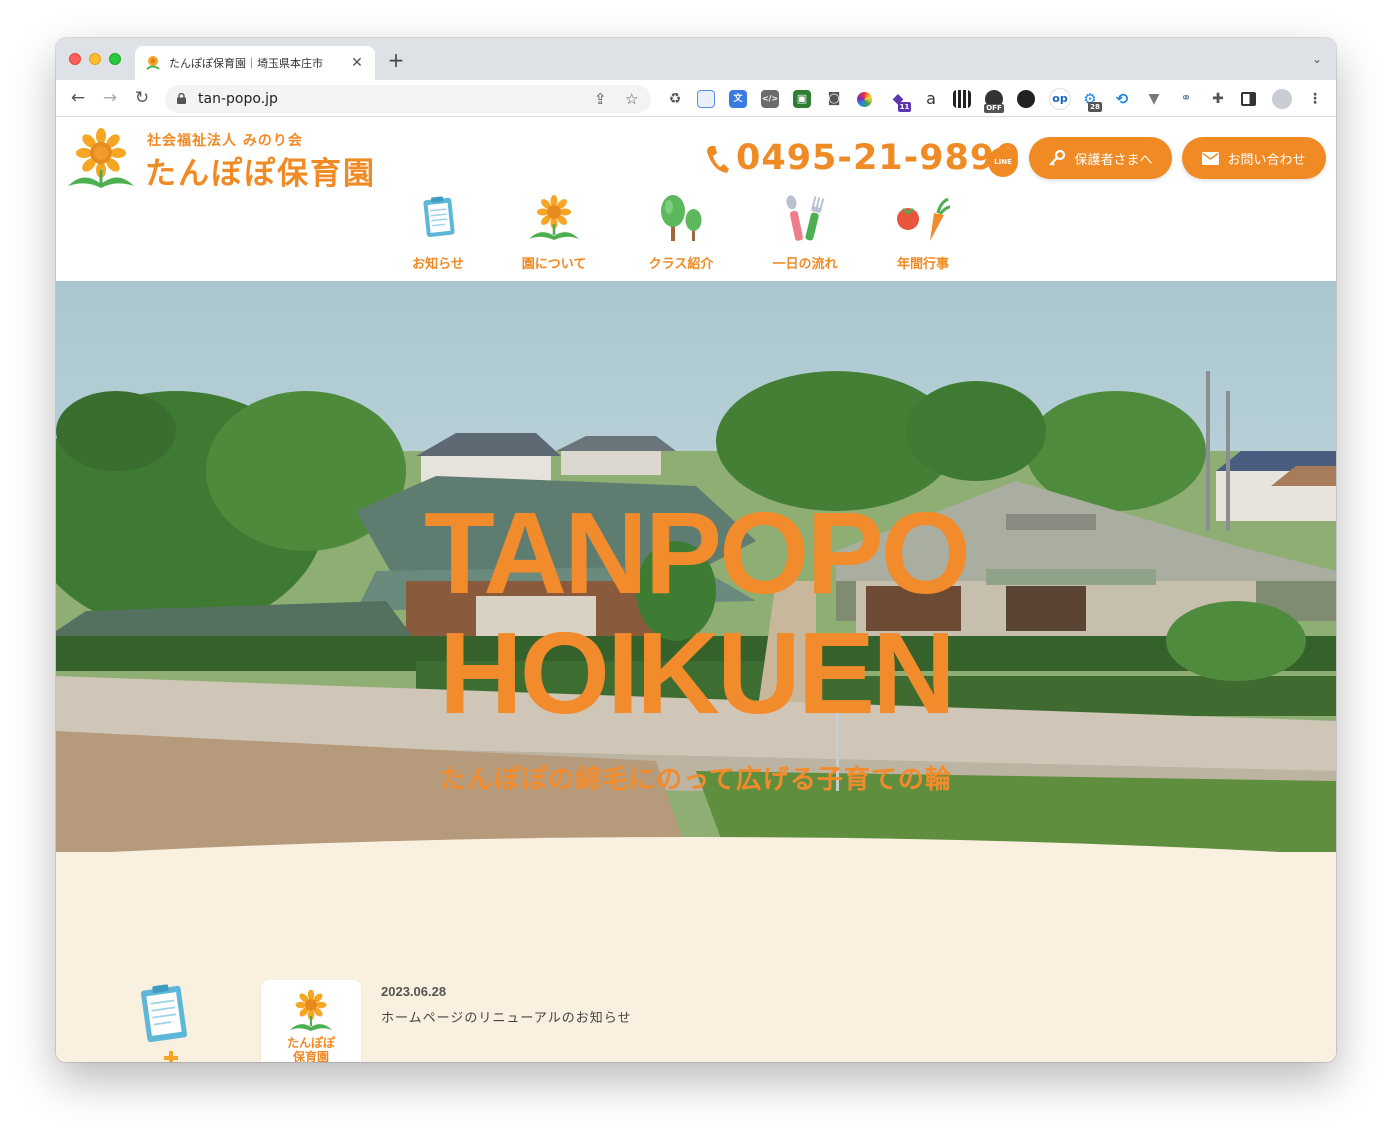  Describe the element at coordinates (438, 264) in the screenshot. I see `nav-label-news: お知らせ` at that location.